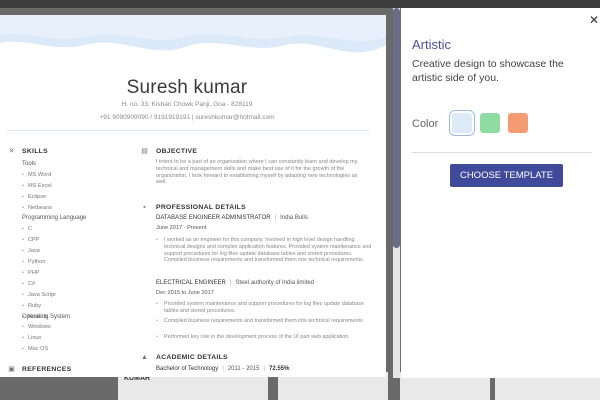 The height and width of the screenshot is (400, 600). I want to click on job-company: India Bulls, so click(294, 218).